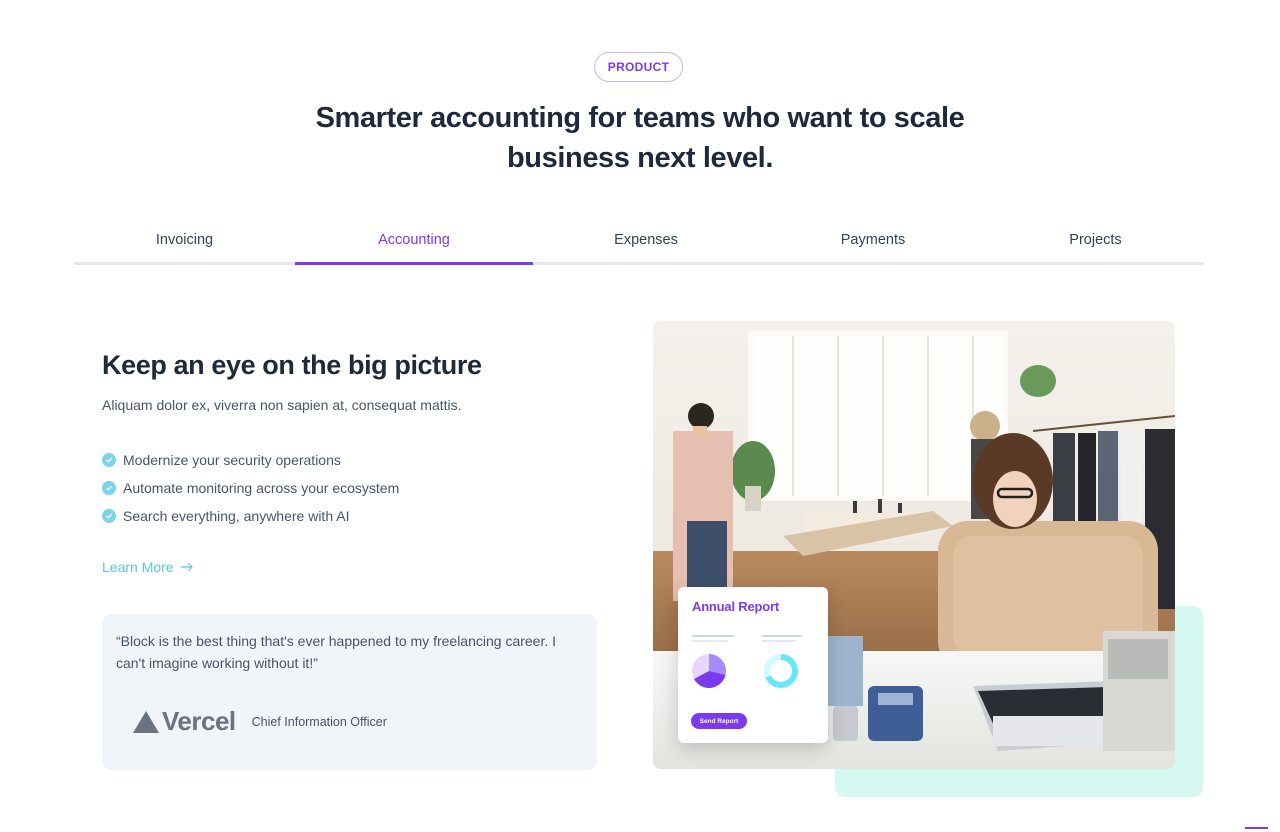 The height and width of the screenshot is (832, 1280). Describe the element at coordinates (646, 243) in the screenshot. I see `tab-expenses: Expenses` at that location.